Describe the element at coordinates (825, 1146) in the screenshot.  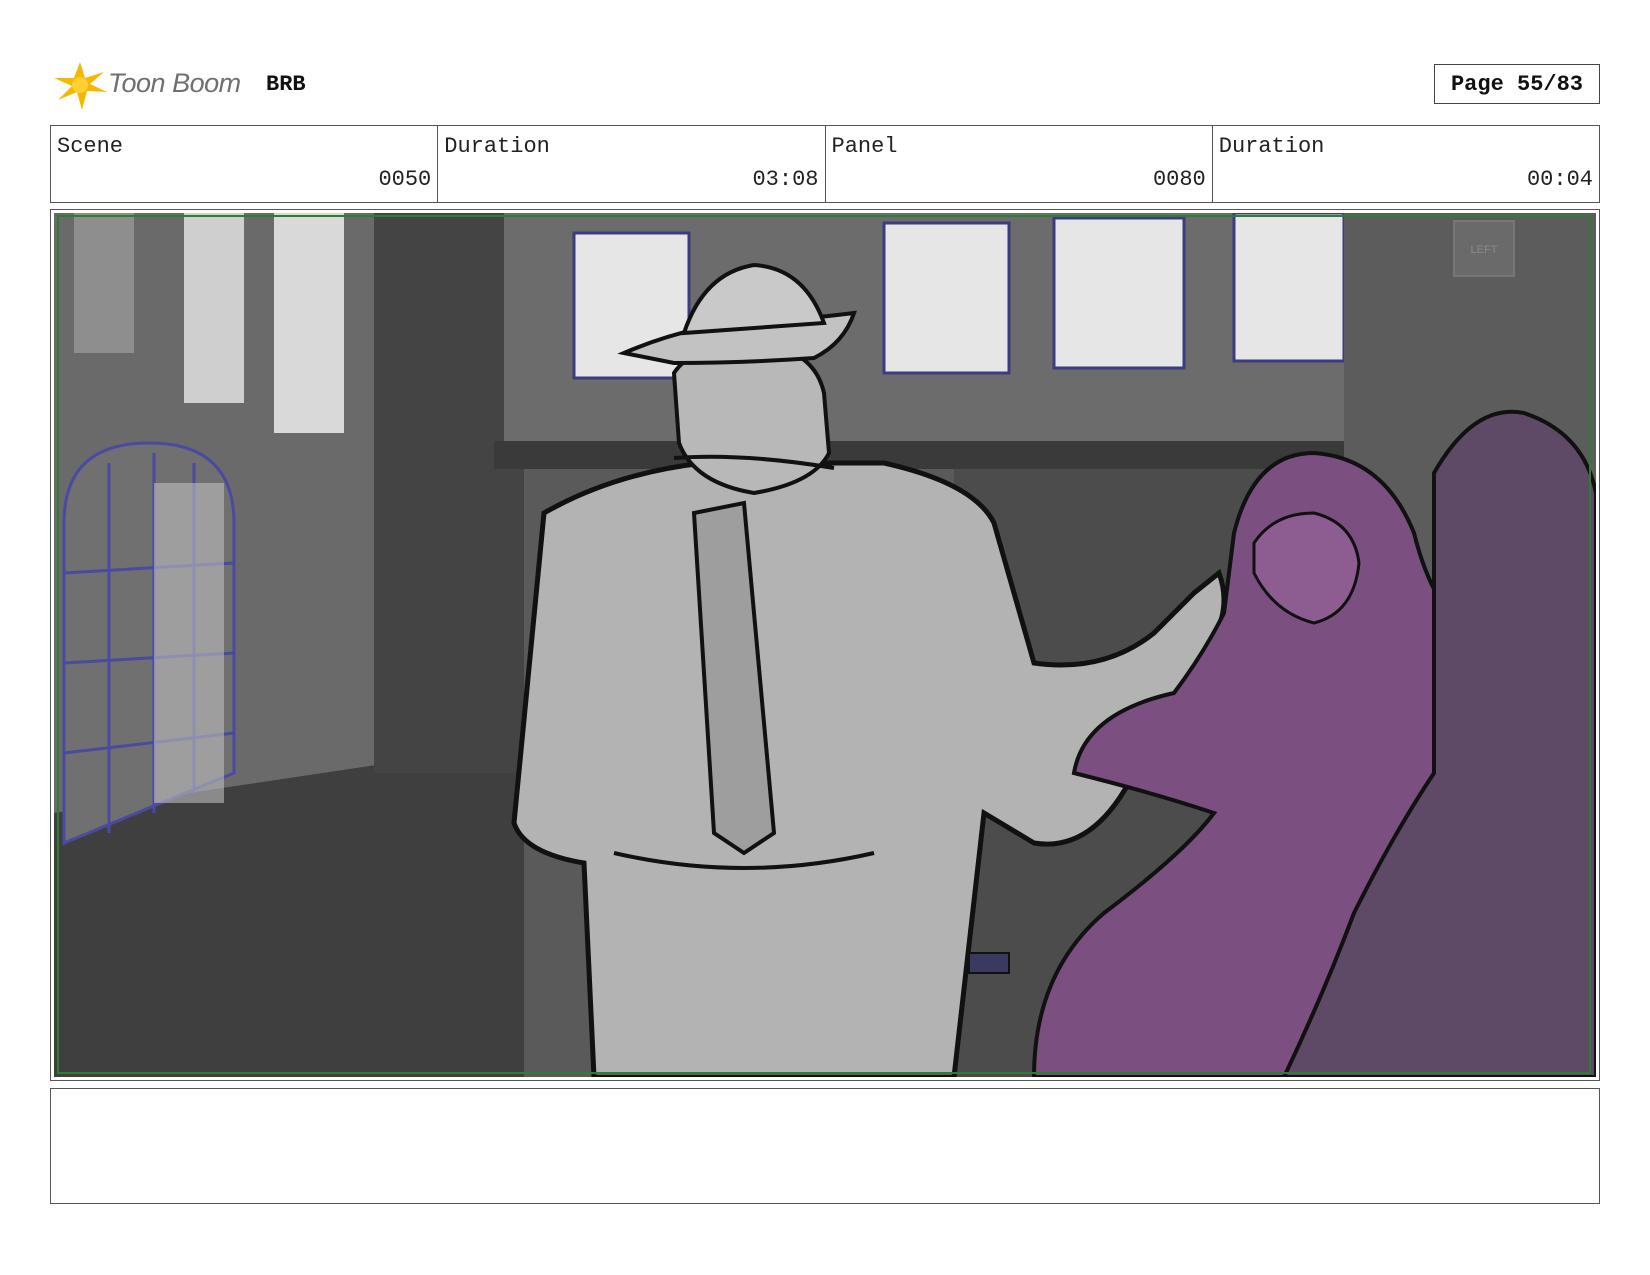
I see `panel-notes-box` at that location.